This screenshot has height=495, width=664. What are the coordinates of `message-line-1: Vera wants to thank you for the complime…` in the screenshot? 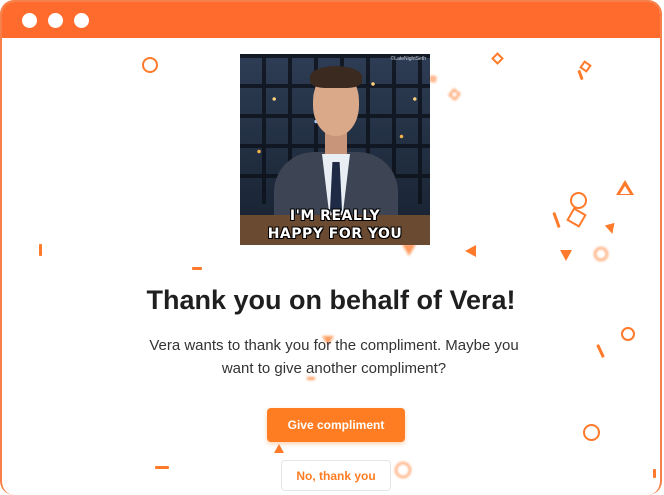 It's located at (334, 345).